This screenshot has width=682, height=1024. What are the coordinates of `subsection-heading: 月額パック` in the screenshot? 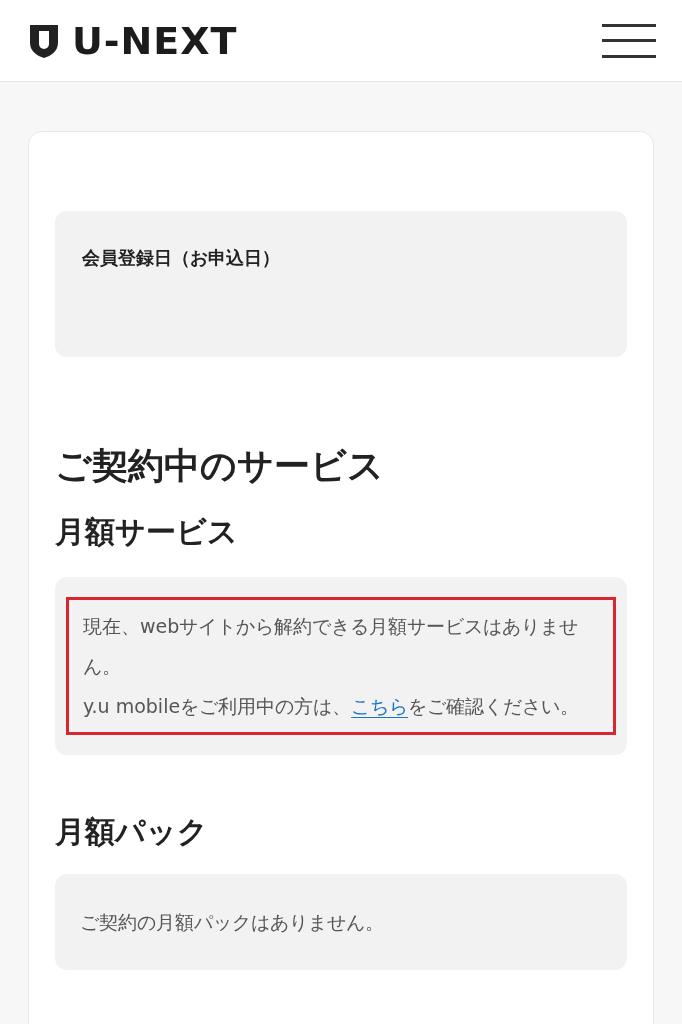 It's located at (132, 831).